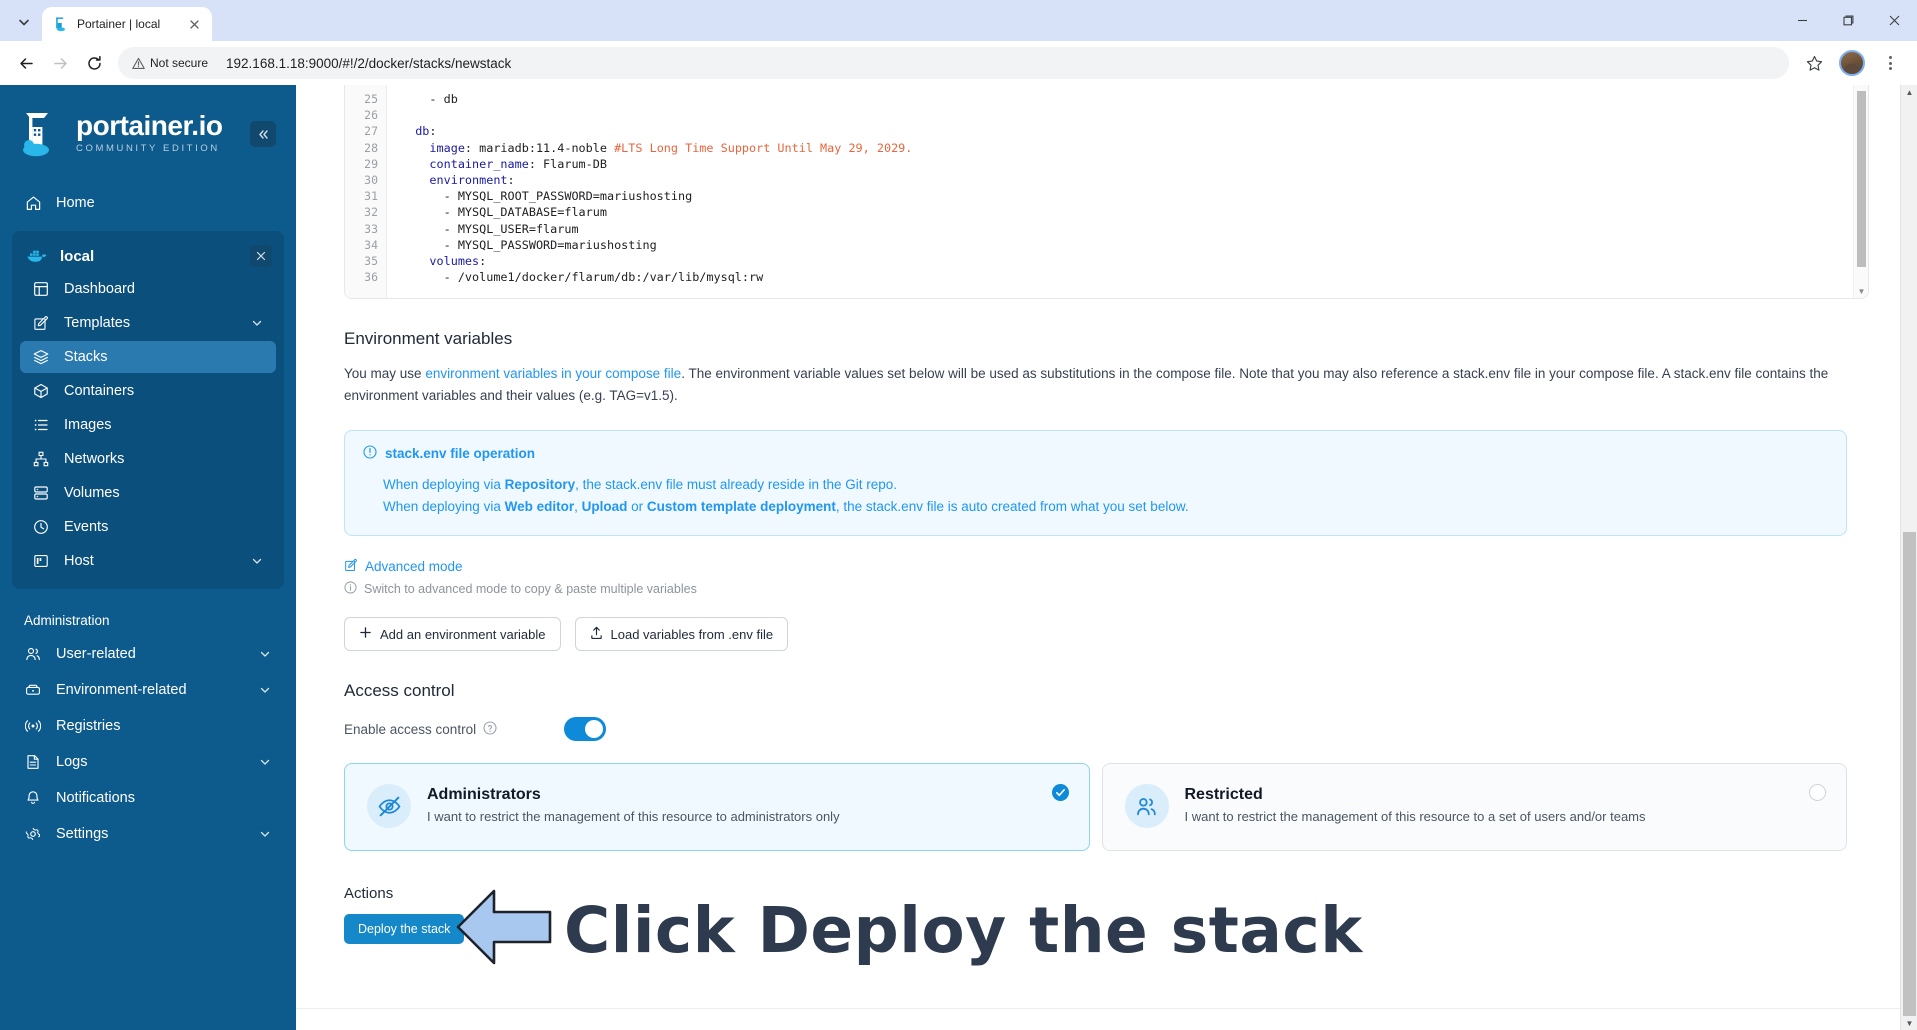  I want to click on code-token: - MYSQL_USER=flarum, so click(490, 228).